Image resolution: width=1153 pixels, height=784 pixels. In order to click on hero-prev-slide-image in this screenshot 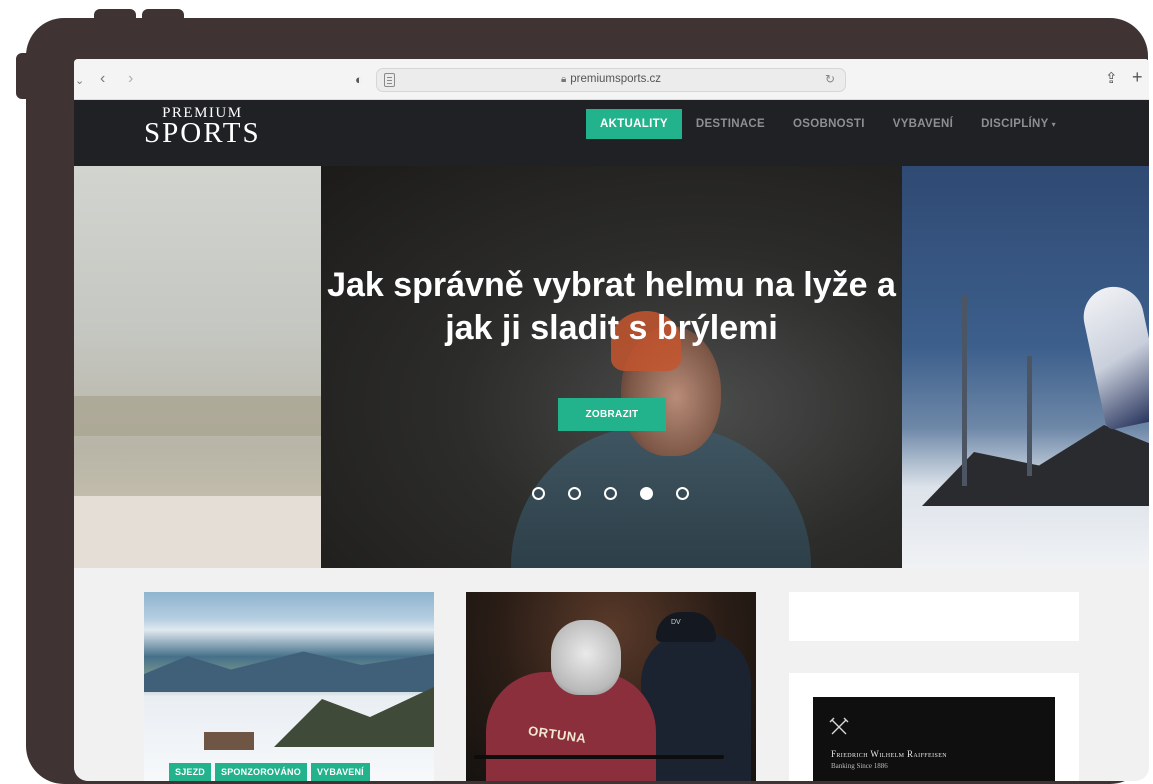, I will do `click(197, 367)`.